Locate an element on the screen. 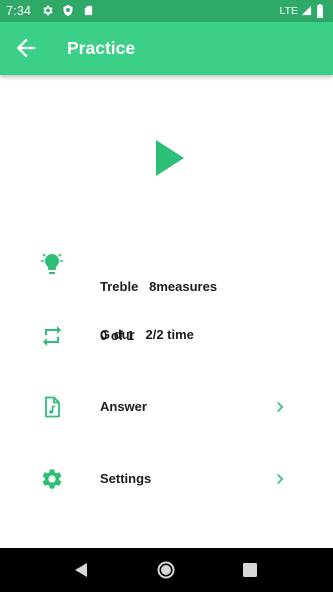  status-time: 7:34 is located at coordinates (19, 11).